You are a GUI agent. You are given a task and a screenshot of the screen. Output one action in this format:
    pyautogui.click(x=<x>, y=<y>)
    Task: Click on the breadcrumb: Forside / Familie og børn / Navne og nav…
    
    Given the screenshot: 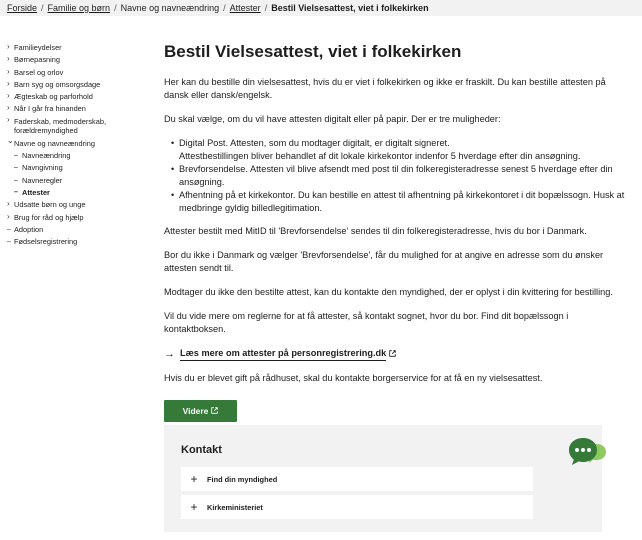 What is the action you would take?
    pyautogui.click(x=321, y=8)
    